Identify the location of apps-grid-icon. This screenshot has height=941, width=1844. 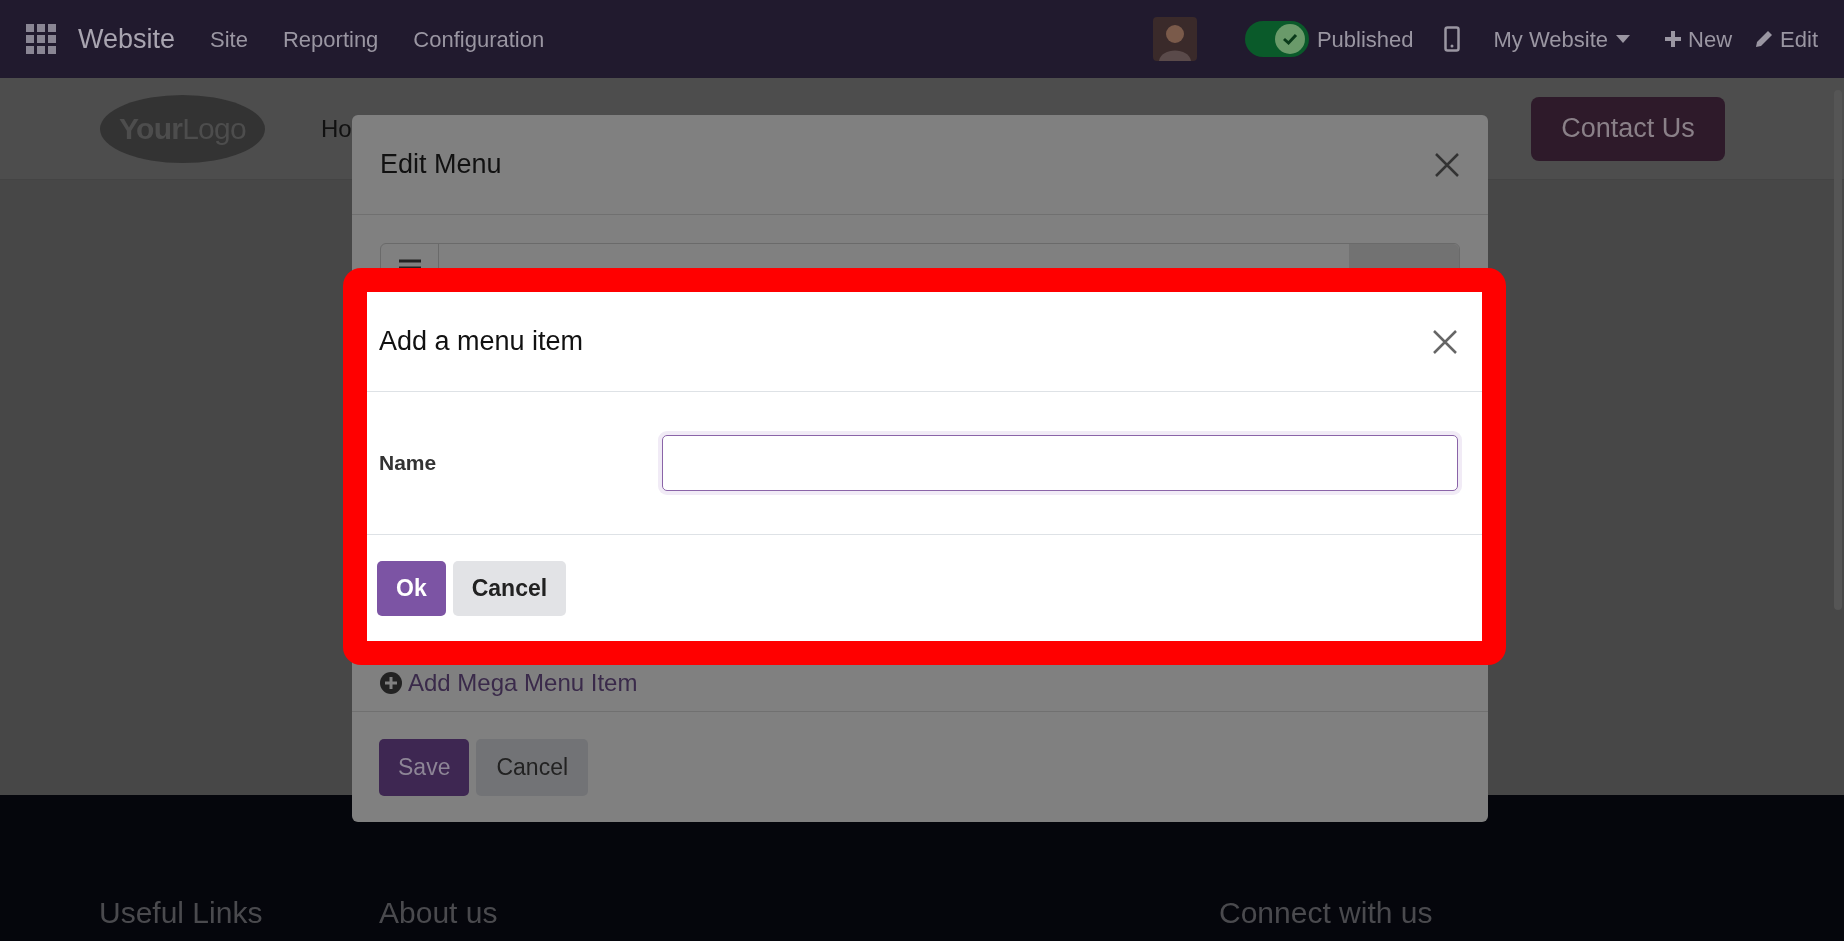
(41, 39).